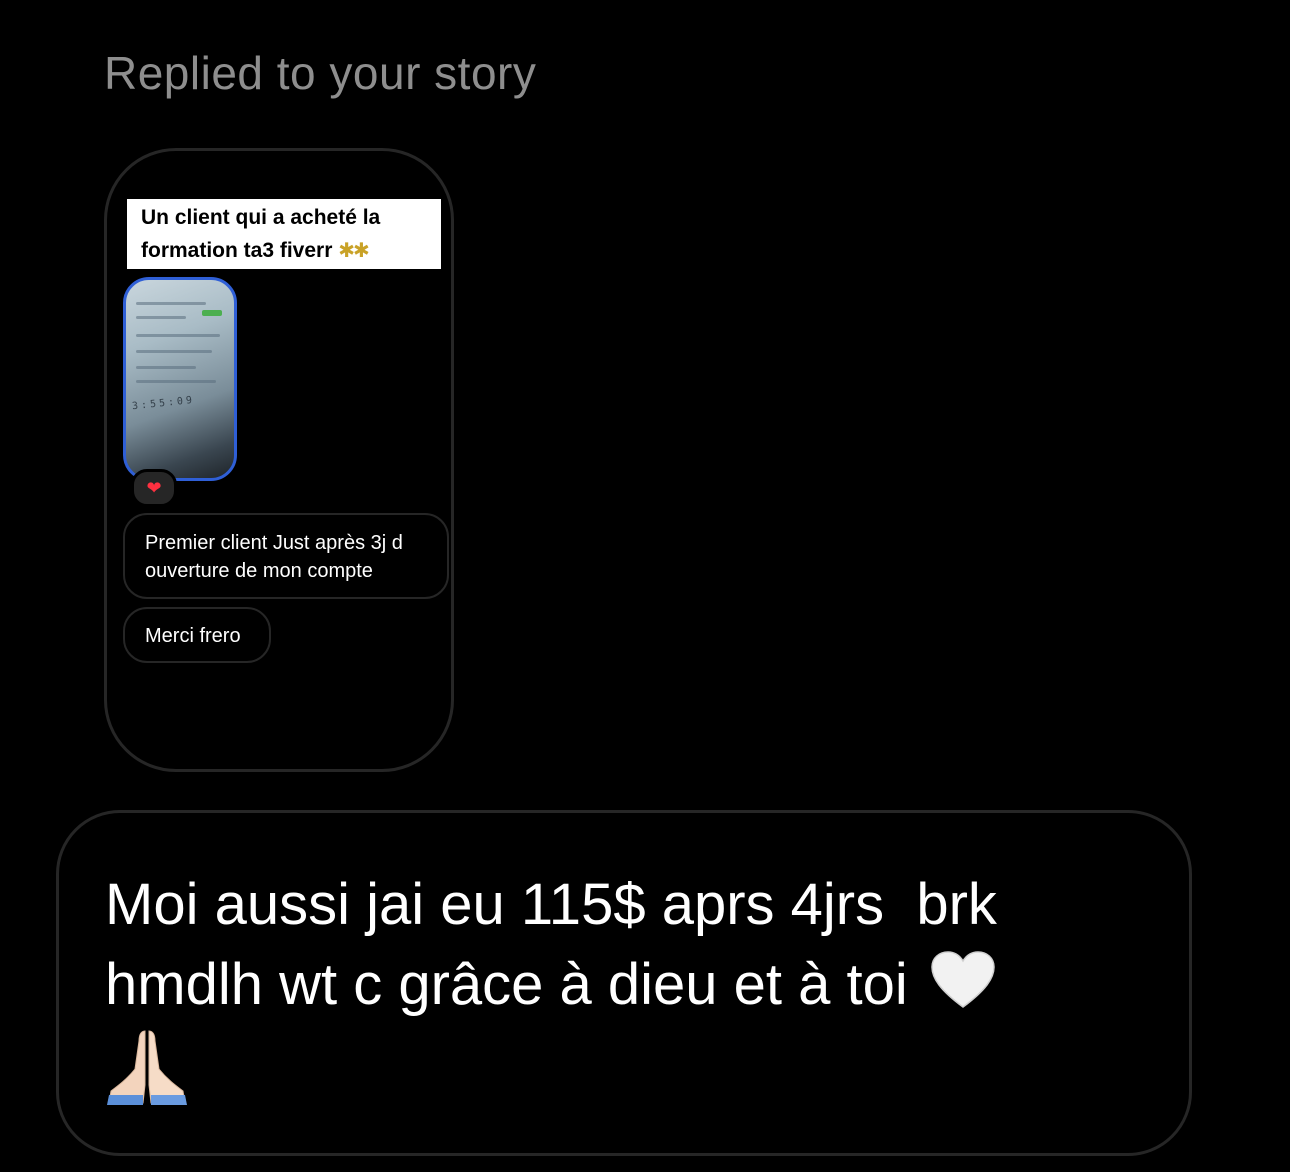  I want to click on replied-to-story-label: Replied to your story, so click(320, 73).